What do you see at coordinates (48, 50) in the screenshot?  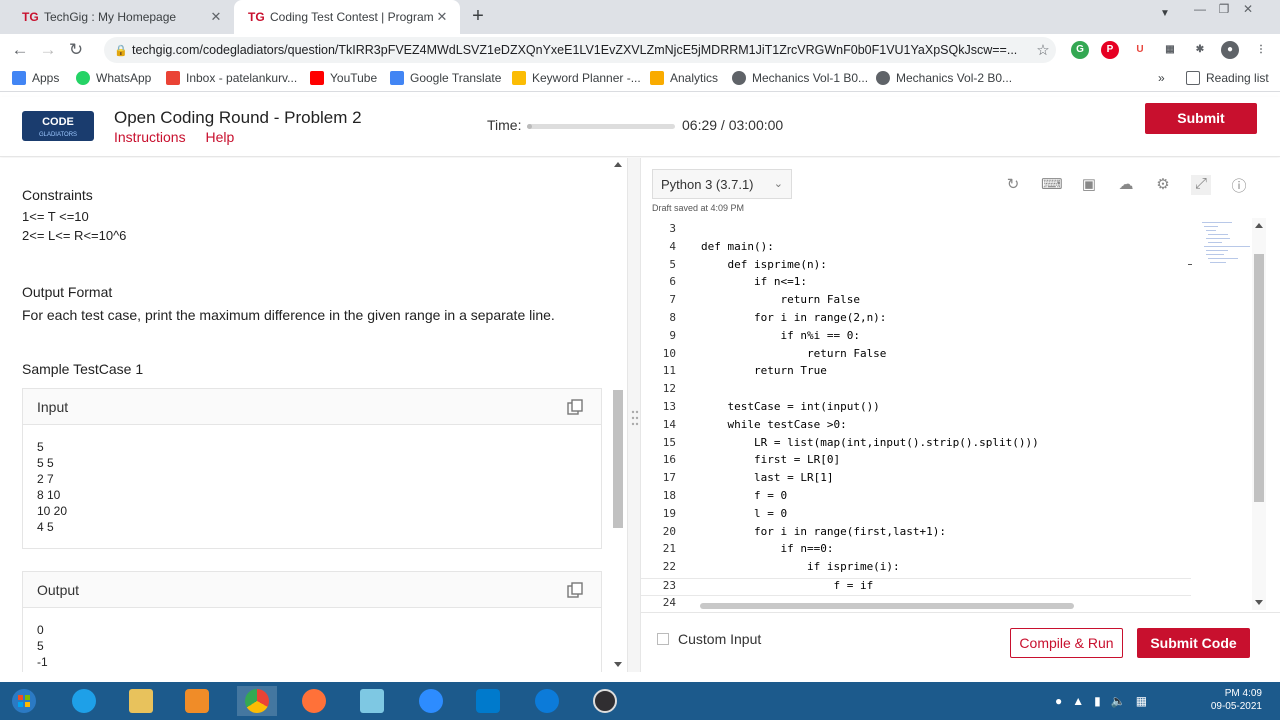 I see `forward-icon: →` at bounding box center [48, 50].